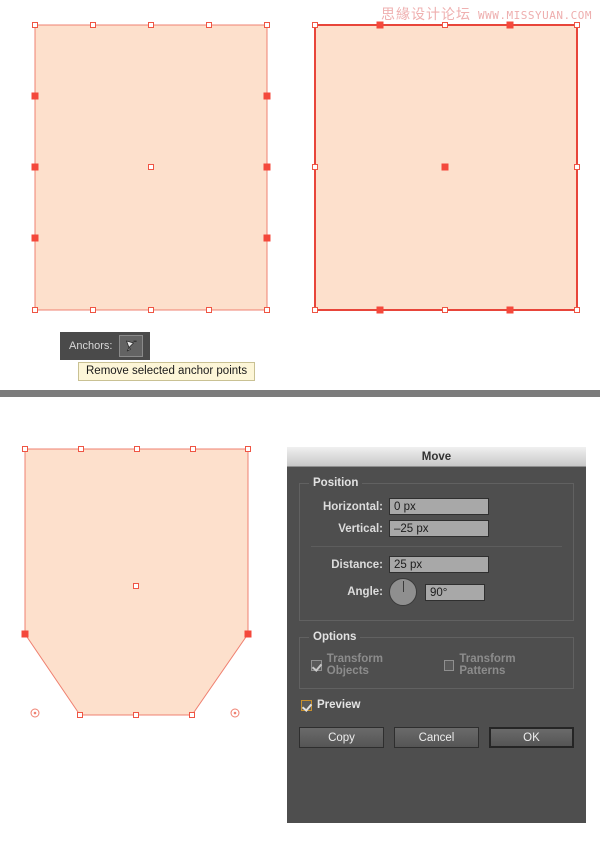  Describe the element at coordinates (439, 528) in the screenshot. I see `vertical-input: –25 px` at that location.